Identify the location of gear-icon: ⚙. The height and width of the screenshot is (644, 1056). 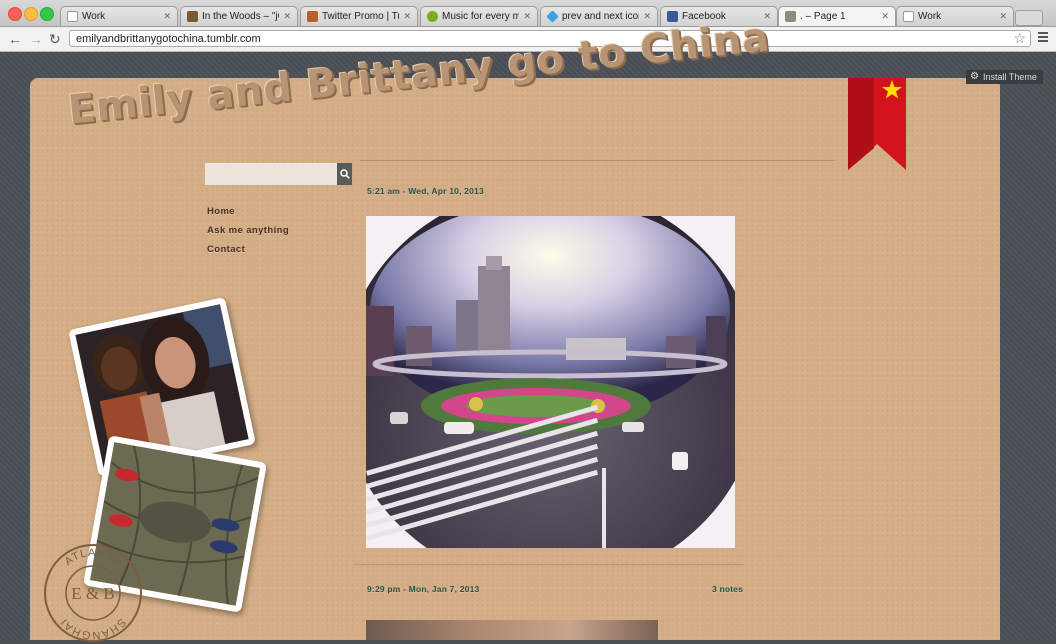
(974, 76).